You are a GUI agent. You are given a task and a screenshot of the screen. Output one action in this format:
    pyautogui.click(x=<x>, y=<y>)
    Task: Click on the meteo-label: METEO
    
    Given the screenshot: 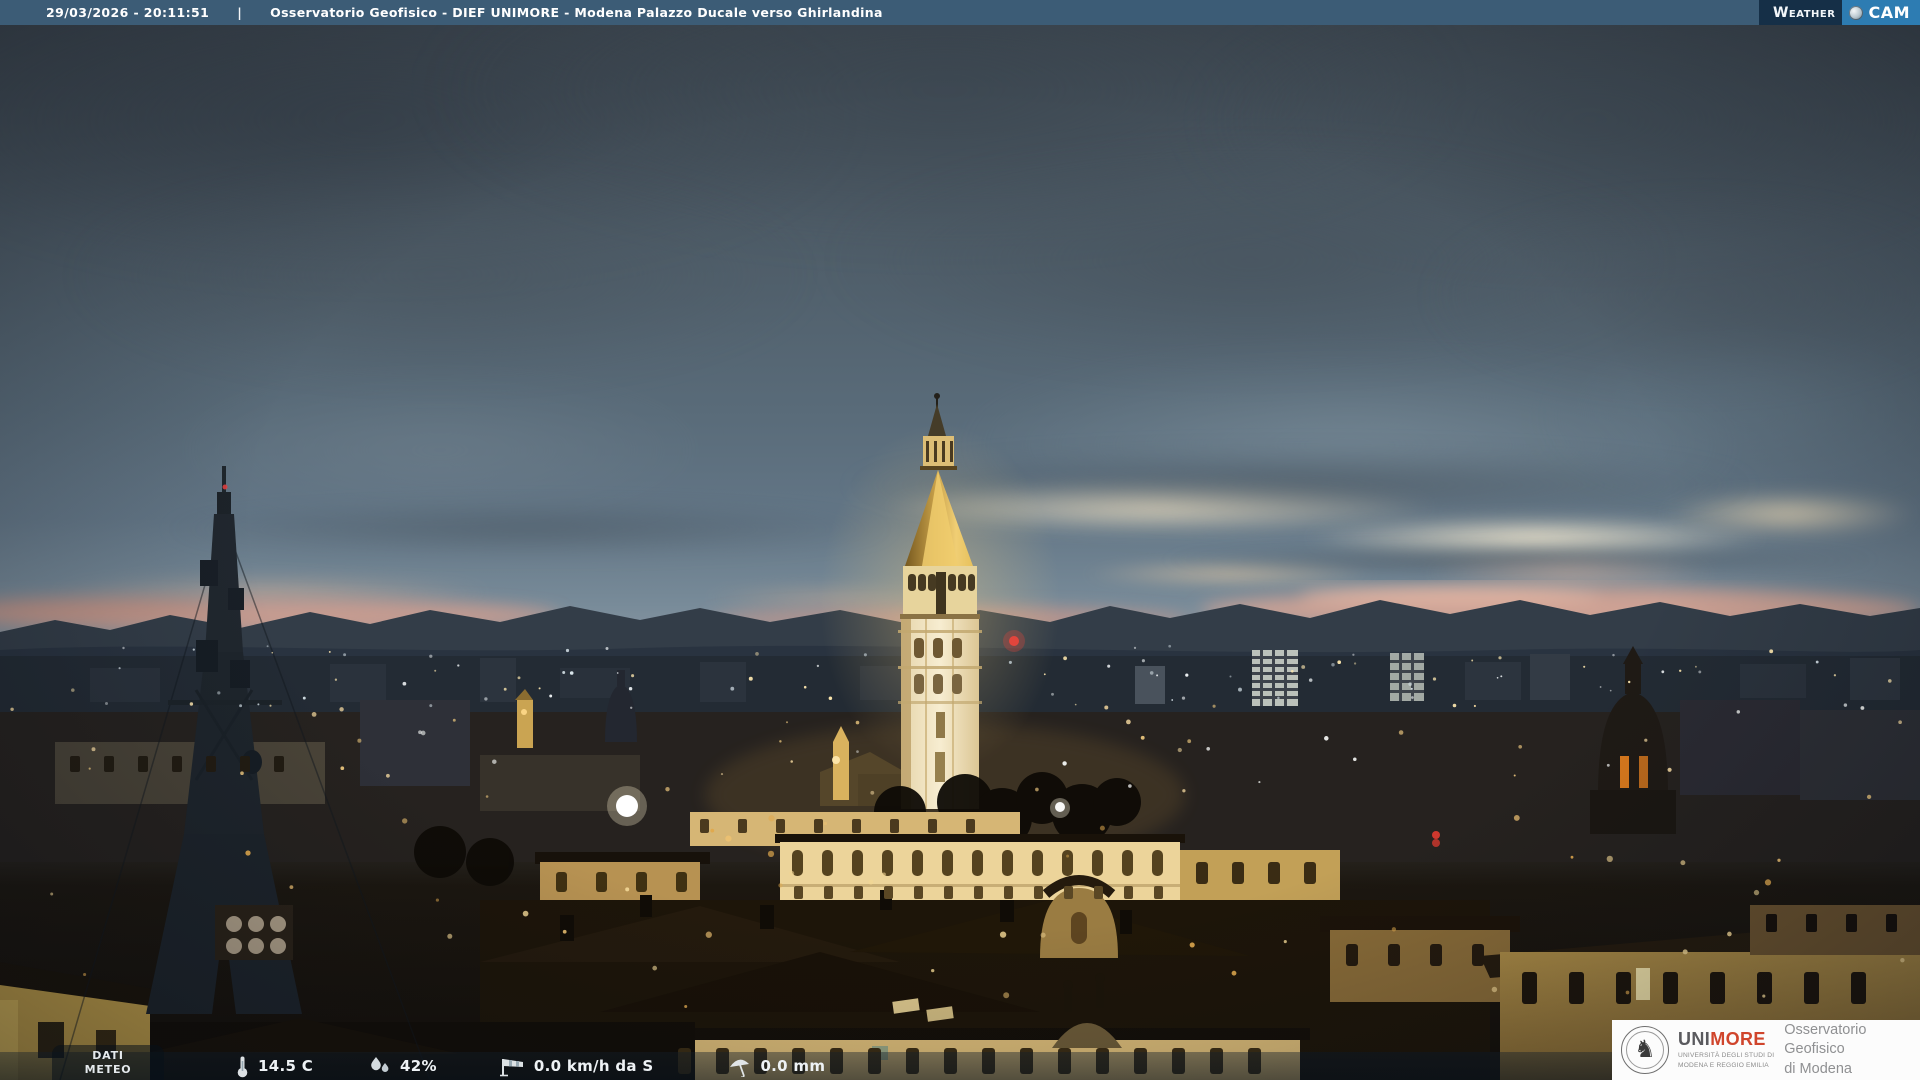 What is the action you would take?
    pyautogui.click(x=108, y=1069)
    